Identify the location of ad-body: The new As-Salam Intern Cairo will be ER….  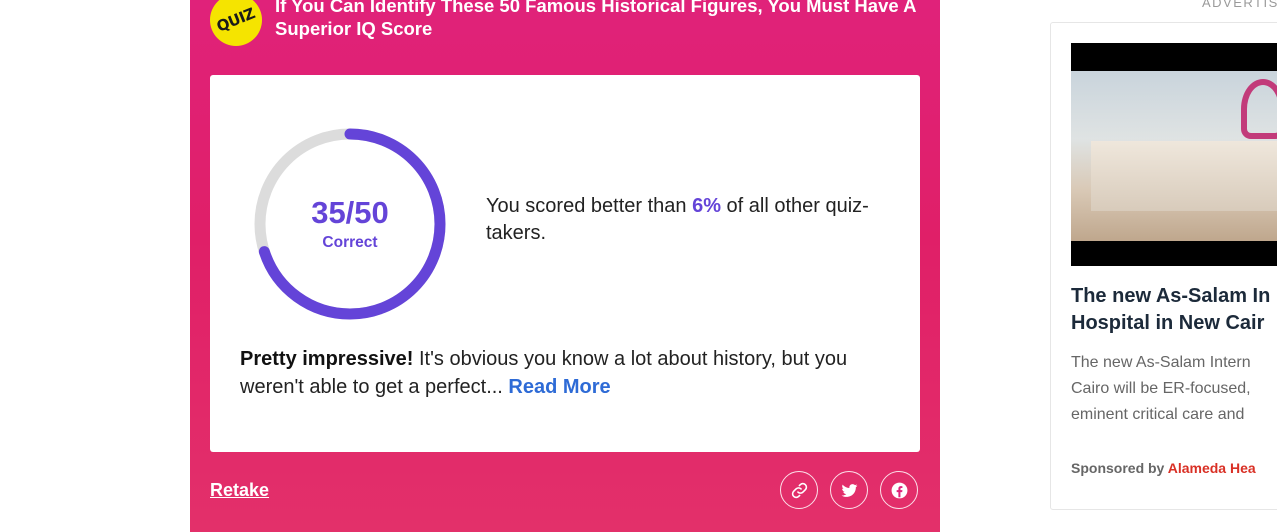
(1174, 389).